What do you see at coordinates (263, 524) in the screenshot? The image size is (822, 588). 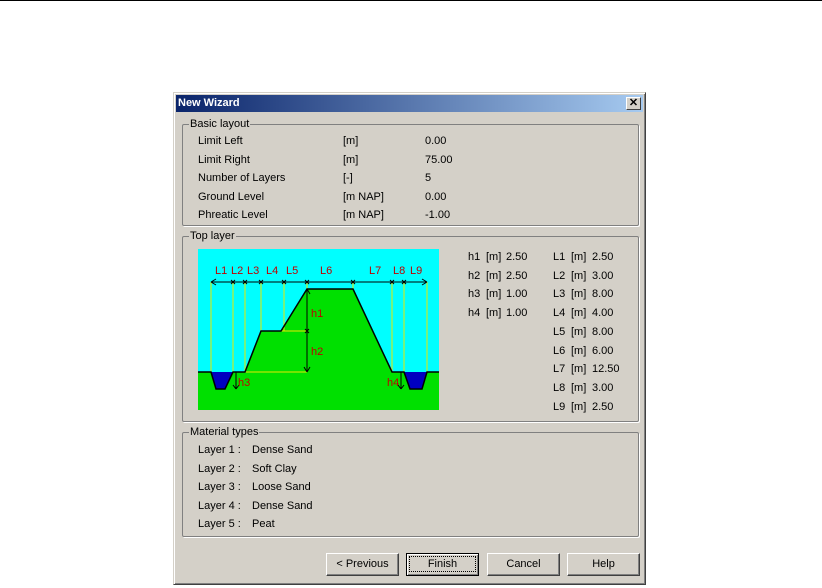 I see `material-layer-value: Peat` at bounding box center [263, 524].